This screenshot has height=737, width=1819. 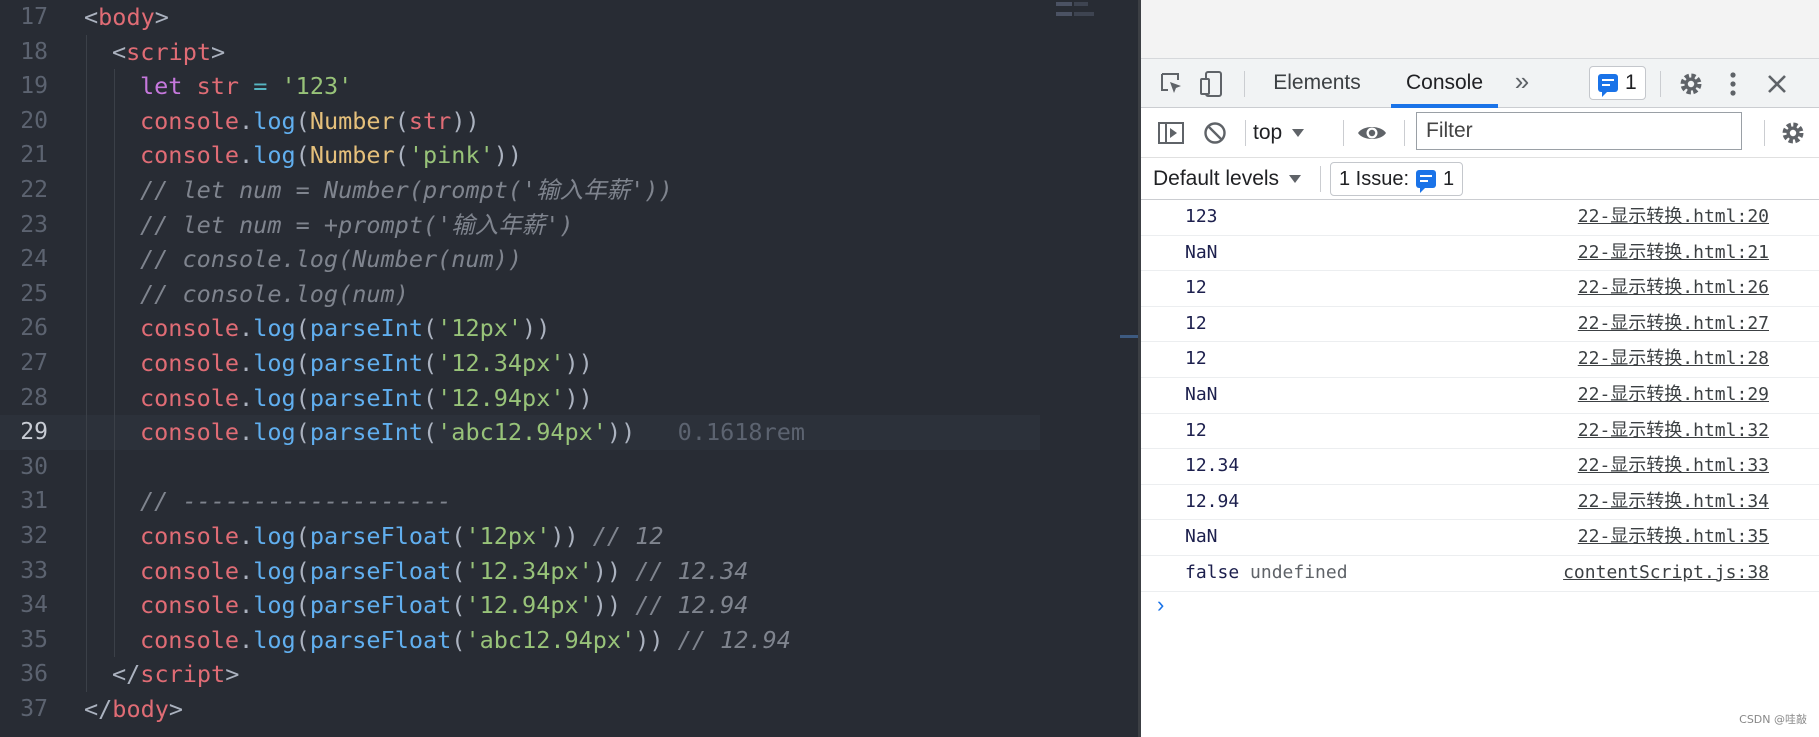 I want to click on source-link: 22-显示转换.html:34, so click(x=1673, y=502).